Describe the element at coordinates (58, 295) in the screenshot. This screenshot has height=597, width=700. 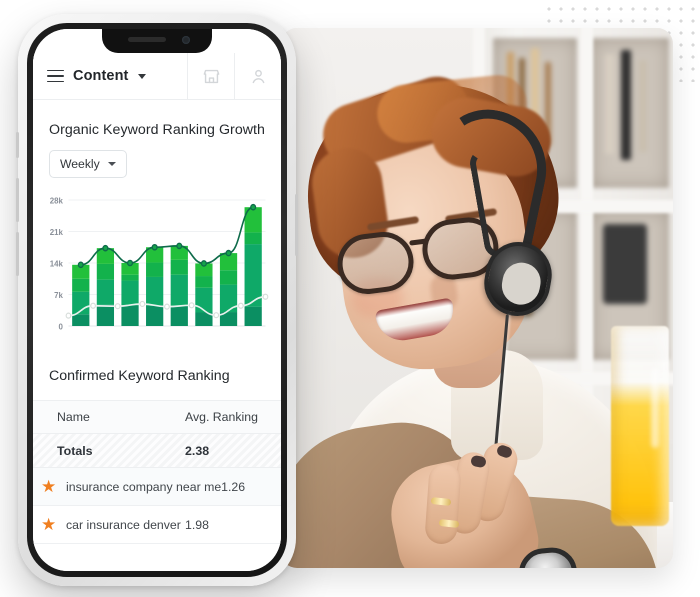
I see `svg-text: 7k` at that location.